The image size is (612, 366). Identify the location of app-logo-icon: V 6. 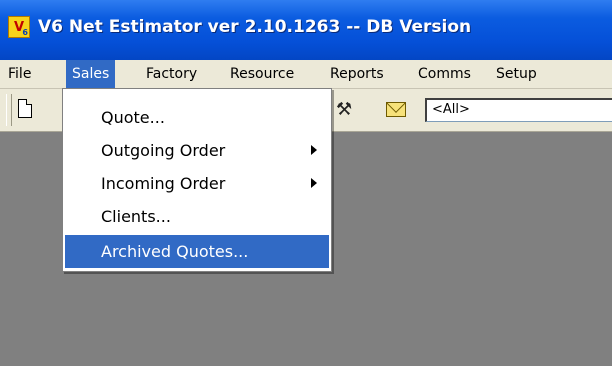
(19, 27).